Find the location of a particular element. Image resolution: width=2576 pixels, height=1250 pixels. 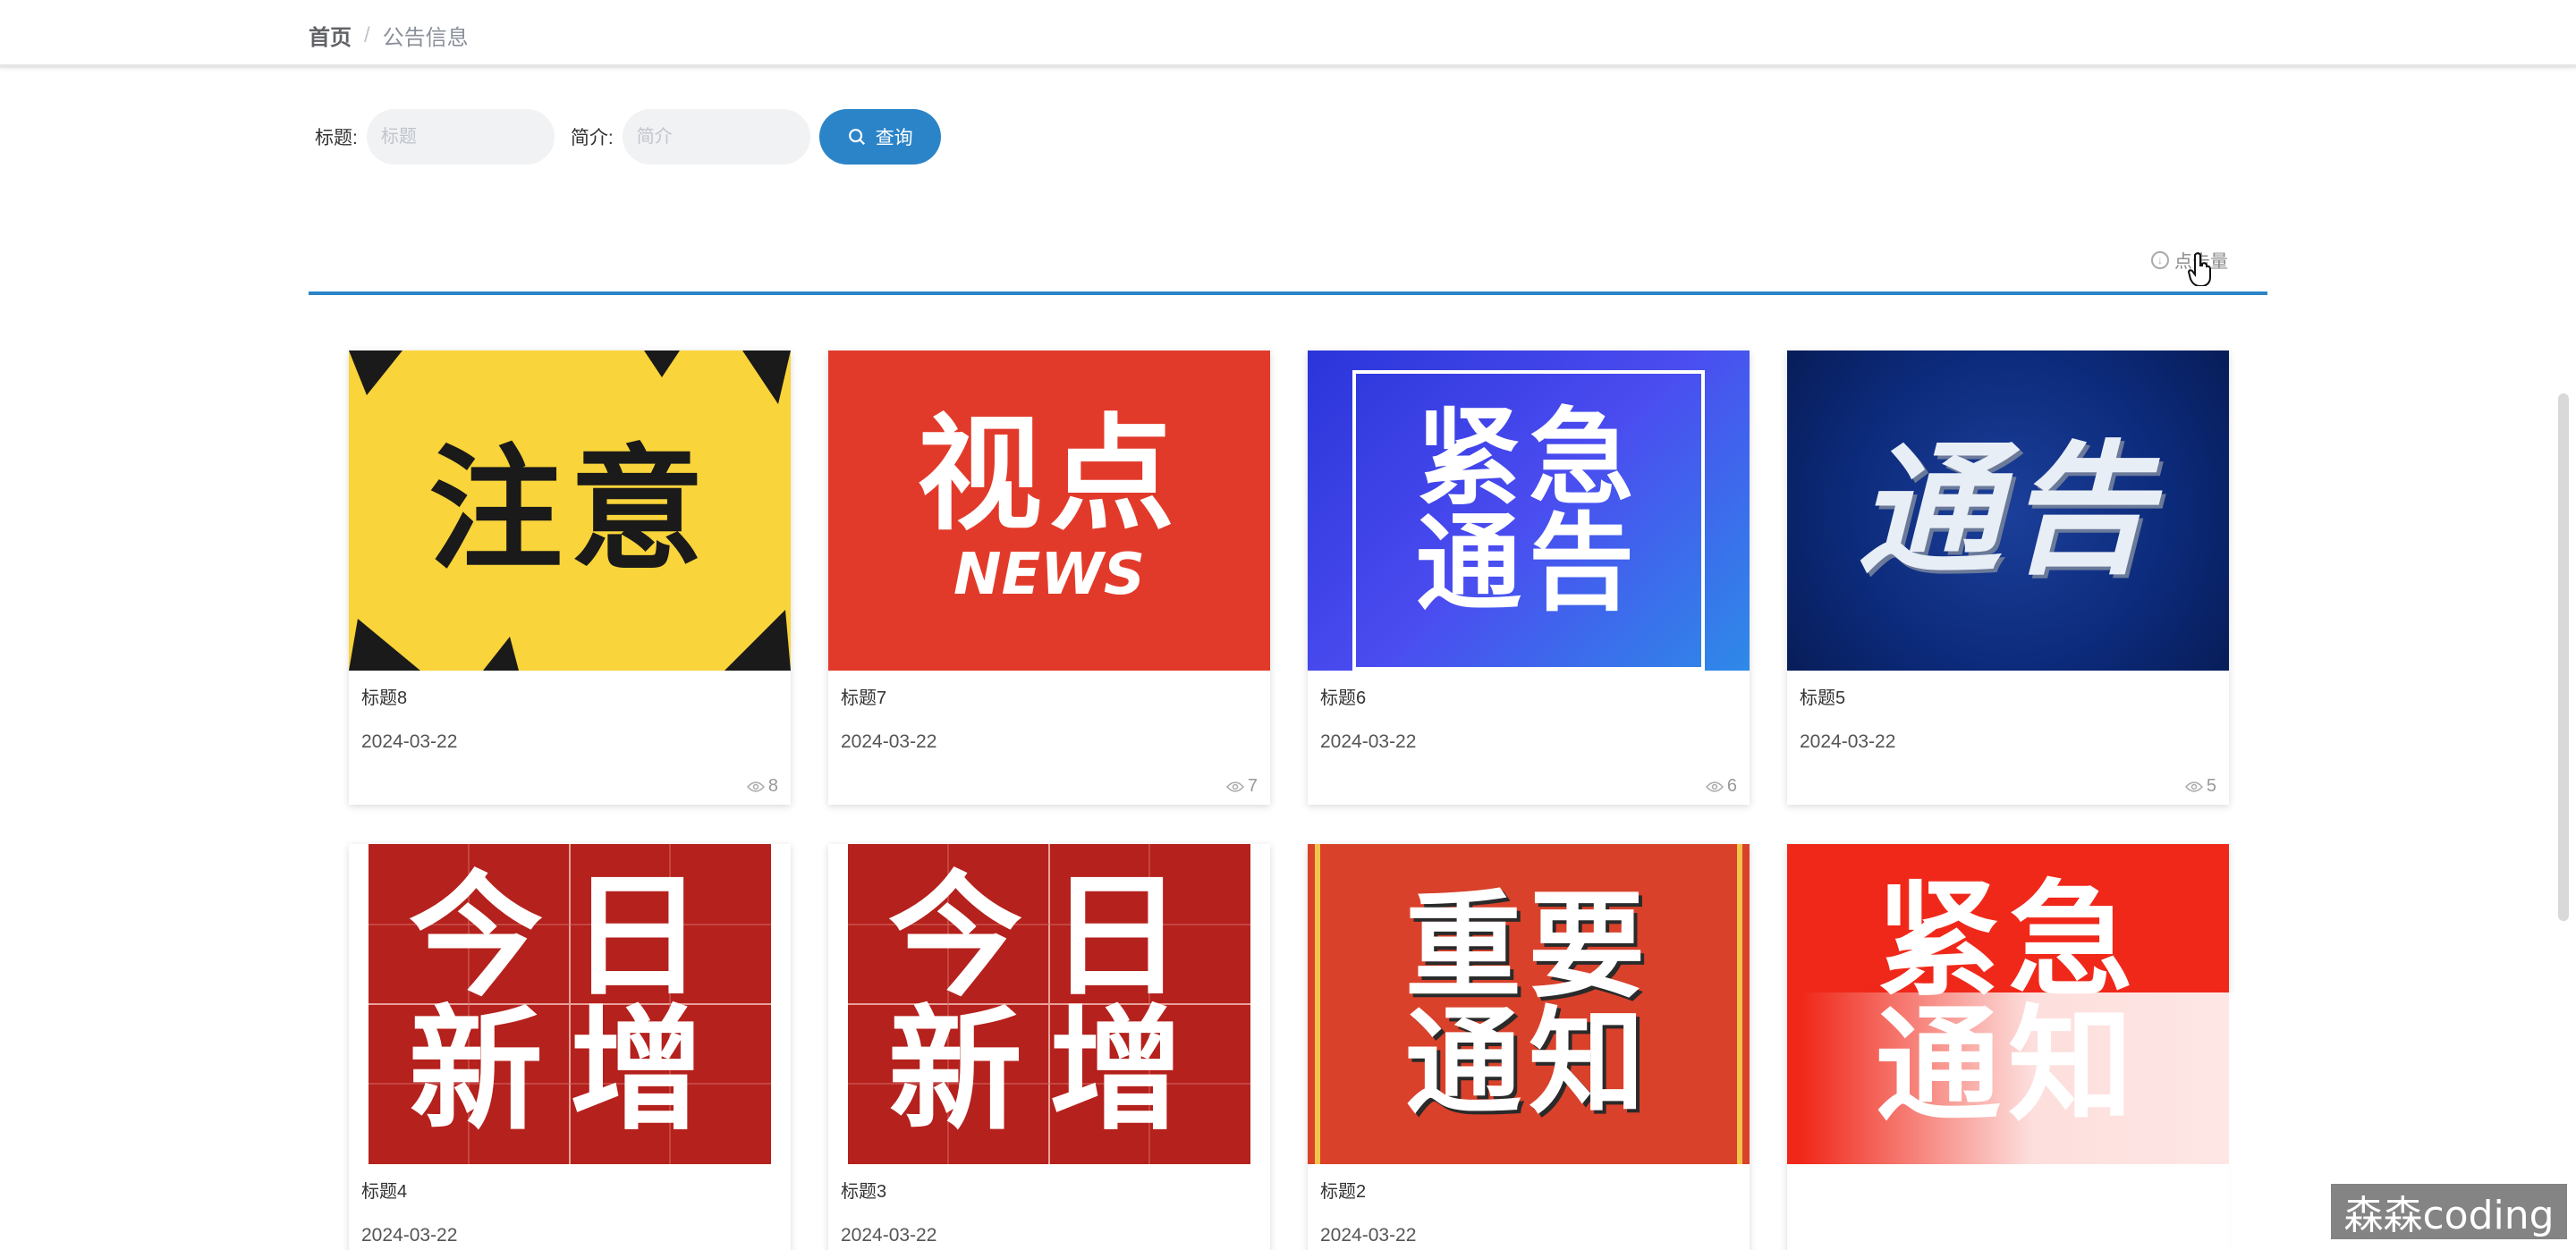

announcement-card: 通告 标题5 2024-03-22 5 is located at coordinates (2008, 578).